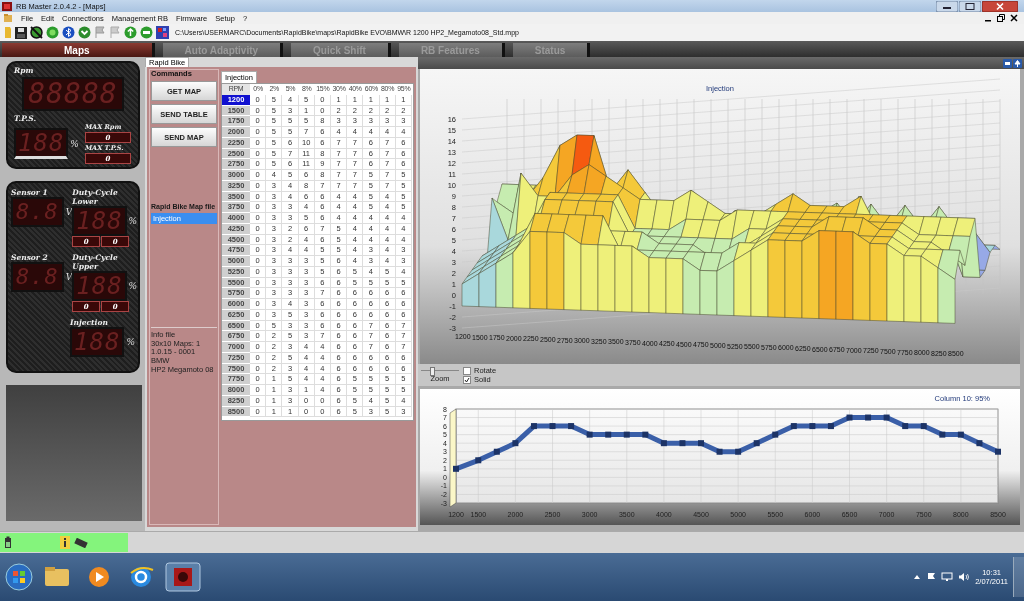 This screenshot has width=1024, height=601. What do you see at coordinates (1007, 63) in the screenshot?
I see `window-icon` at bounding box center [1007, 63].